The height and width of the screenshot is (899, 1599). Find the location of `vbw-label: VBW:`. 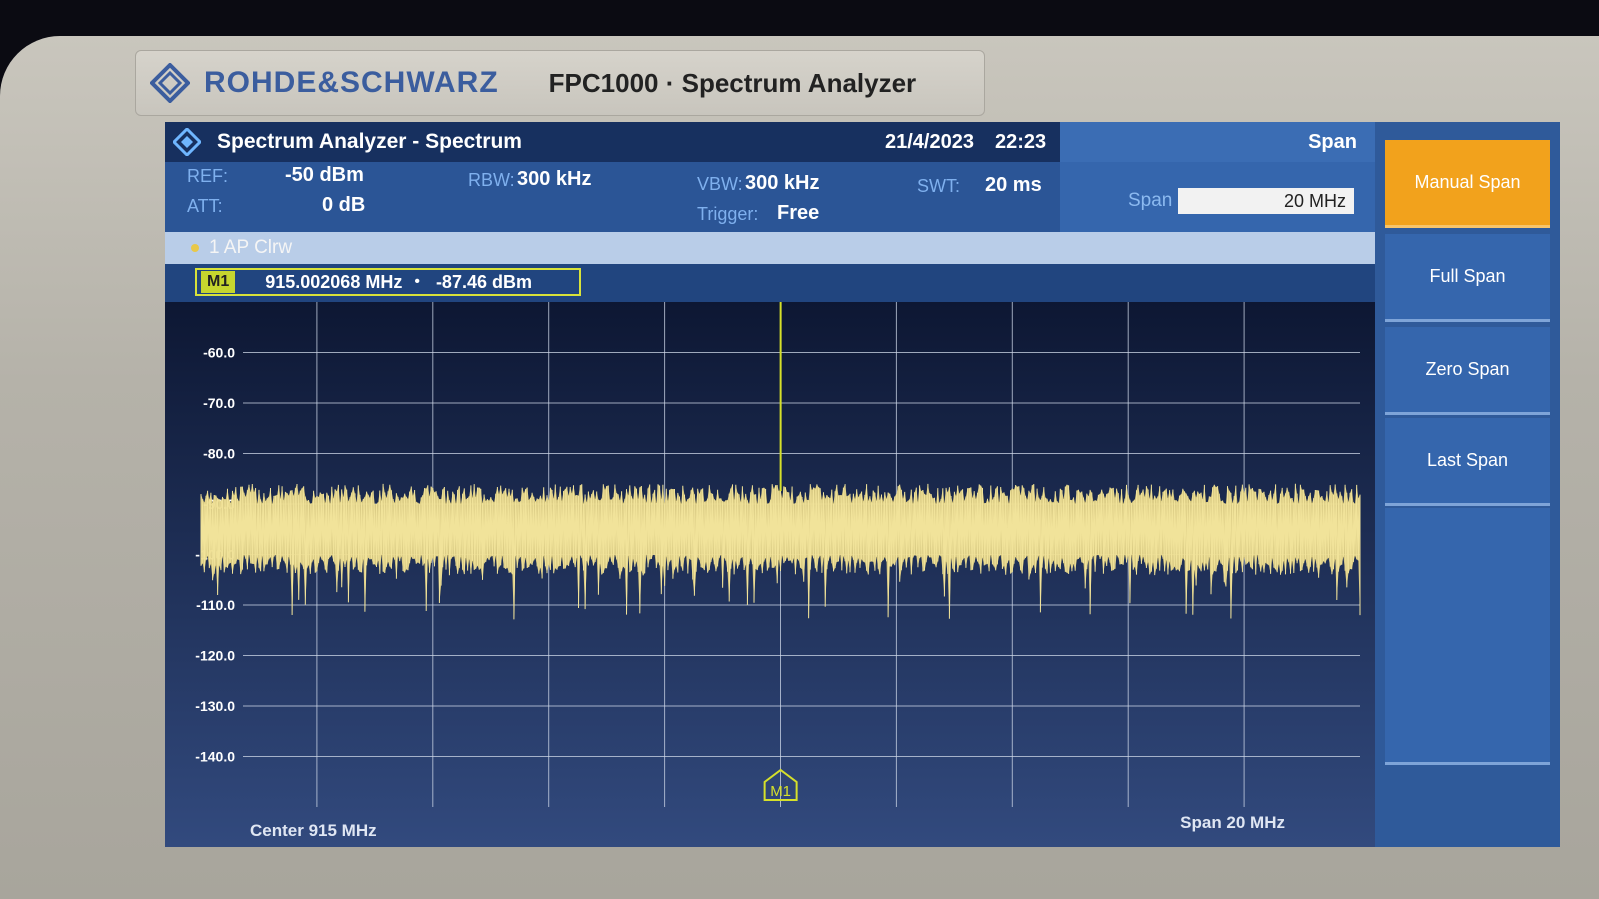

vbw-label: VBW: is located at coordinates (720, 184).